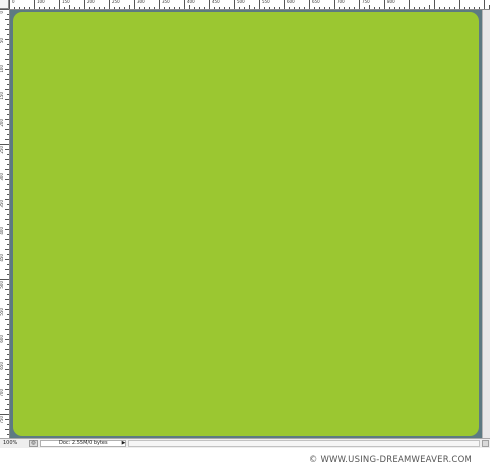  I want to click on watermark: © WWW.USING-DREAMWEAVER.COM, so click(390, 460).